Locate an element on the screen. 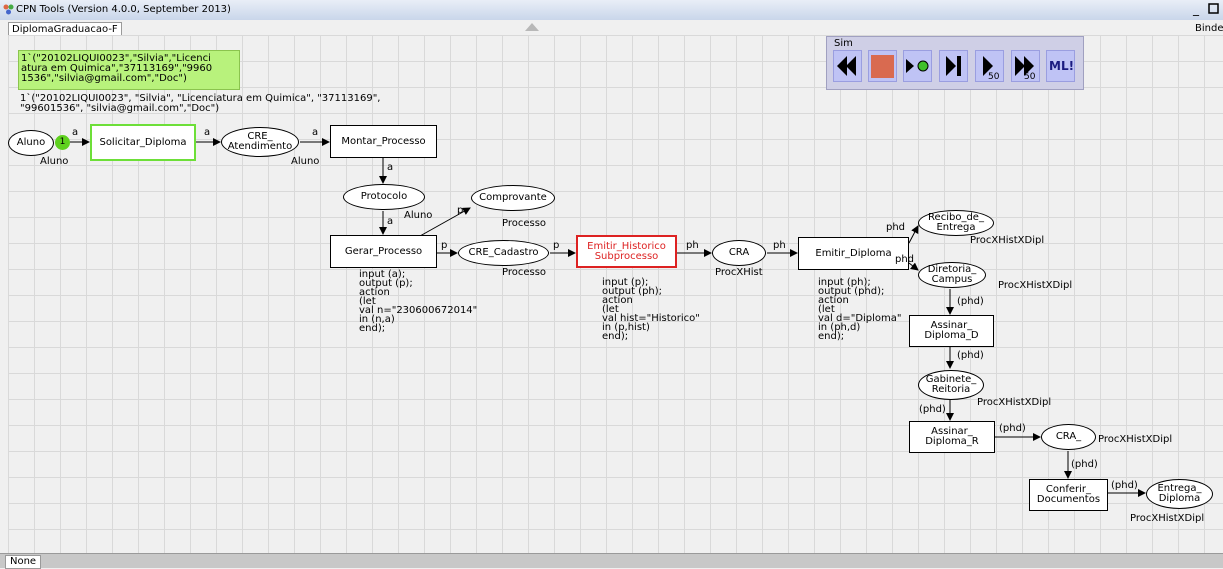 Image resolution: width=1223 pixels, height=569 pixels. rewind-icon is located at coordinates (846, 66).